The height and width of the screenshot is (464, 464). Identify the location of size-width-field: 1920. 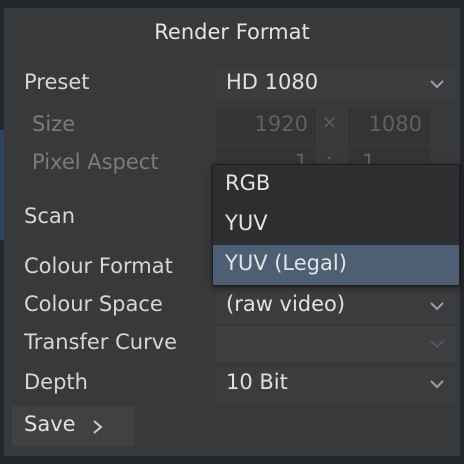
(266, 126).